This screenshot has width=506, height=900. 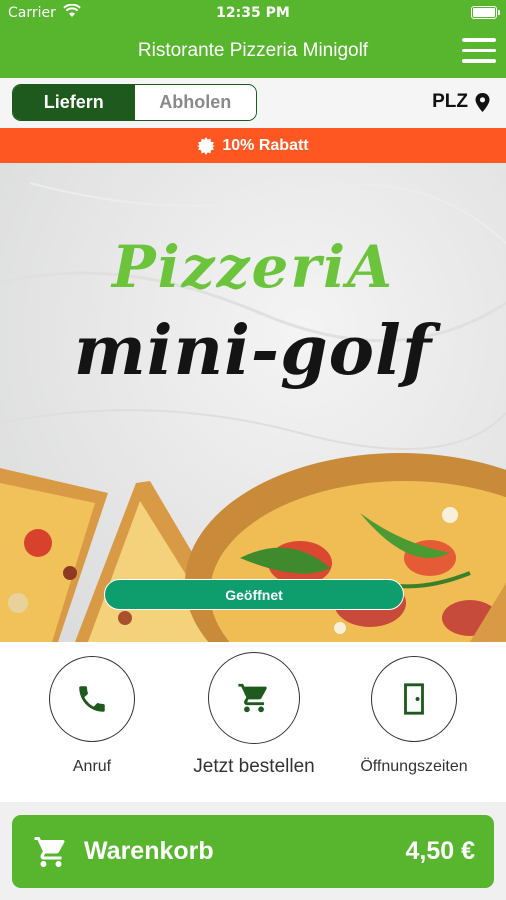 I want to click on discount-badge-icon, so click(x=206, y=145).